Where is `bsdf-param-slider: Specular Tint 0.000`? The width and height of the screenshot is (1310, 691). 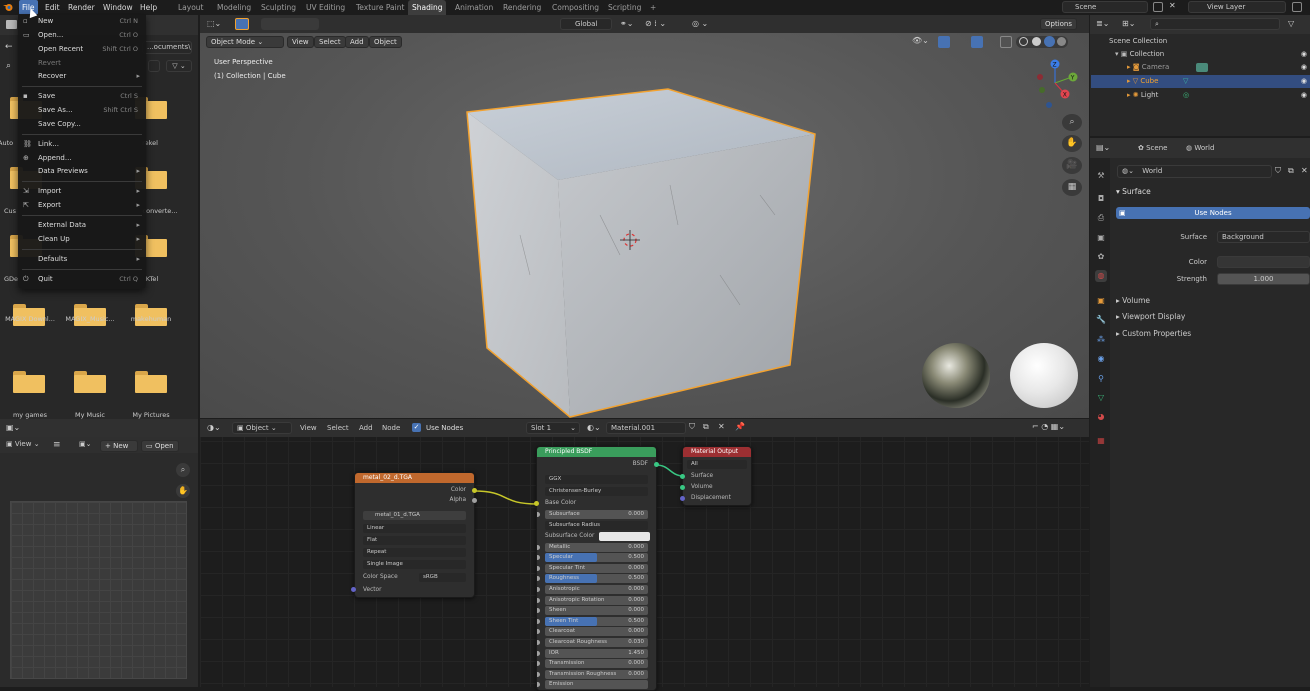 bsdf-param-slider: Specular Tint 0.000 is located at coordinates (596, 568).